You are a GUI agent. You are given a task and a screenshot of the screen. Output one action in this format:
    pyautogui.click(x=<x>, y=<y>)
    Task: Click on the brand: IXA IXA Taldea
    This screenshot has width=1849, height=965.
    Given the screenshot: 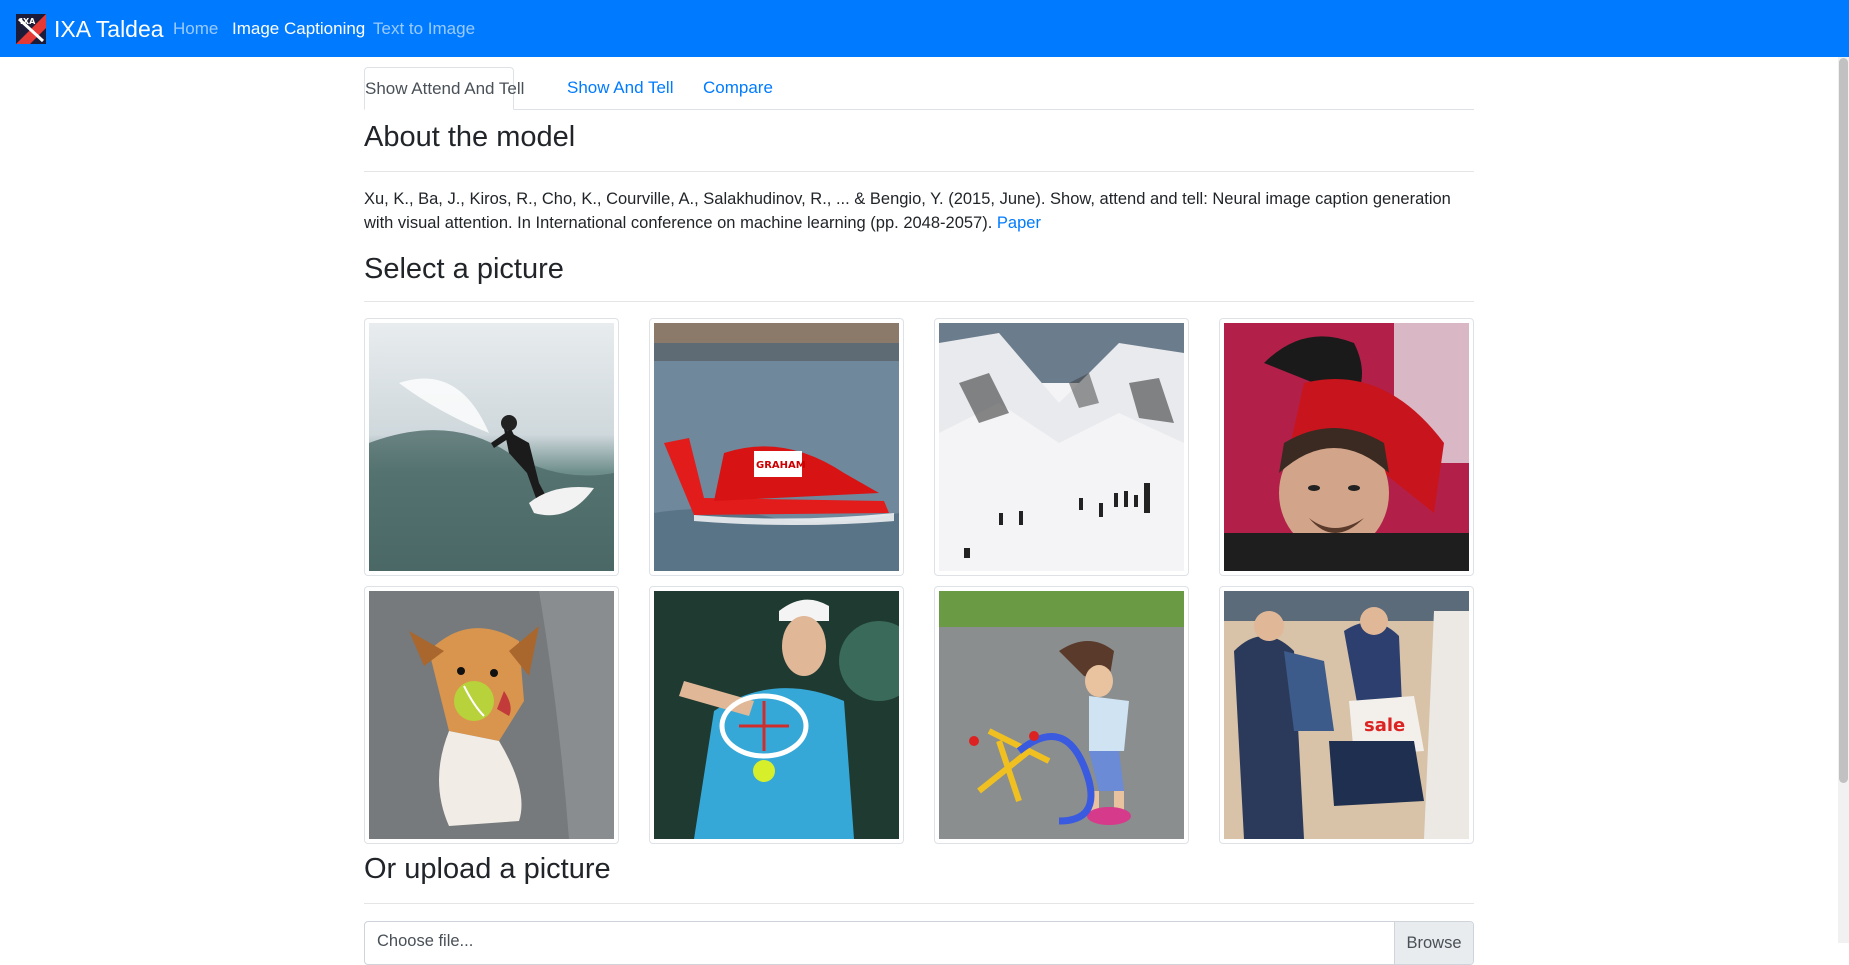 What is the action you would take?
    pyautogui.click(x=90, y=29)
    